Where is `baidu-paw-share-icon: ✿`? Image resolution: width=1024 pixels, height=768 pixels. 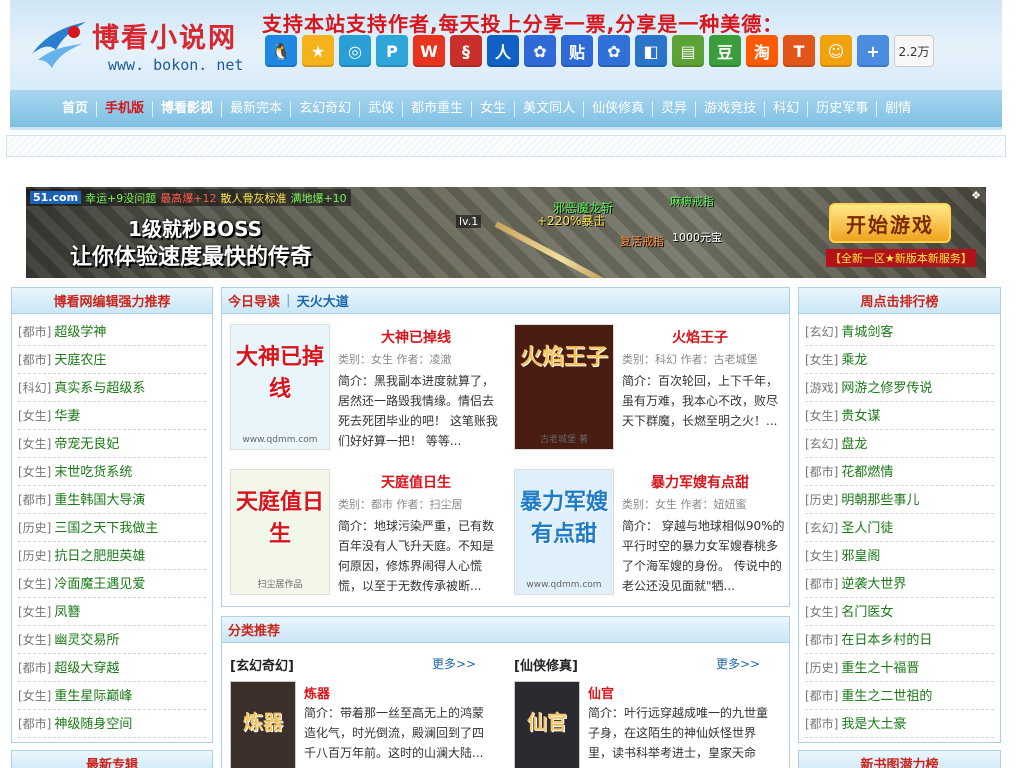
baidu-paw-share-icon: ✿ is located at coordinates (614, 51).